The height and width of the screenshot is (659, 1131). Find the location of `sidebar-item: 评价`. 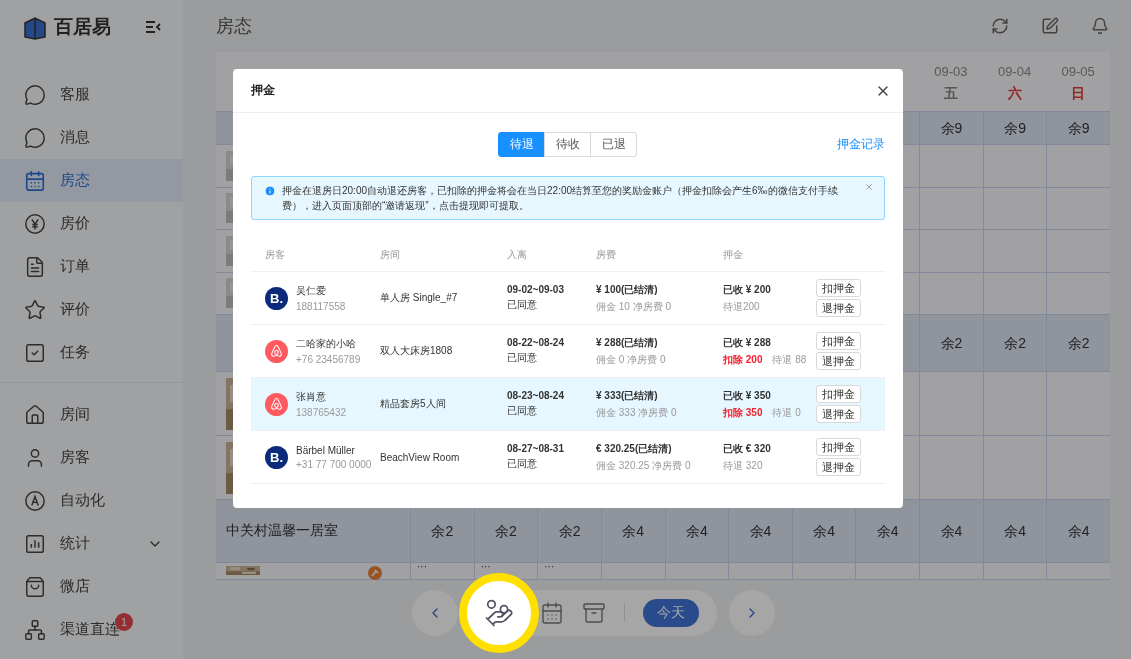

sidebar-item: 评价 is located at coordinates (91, 309).